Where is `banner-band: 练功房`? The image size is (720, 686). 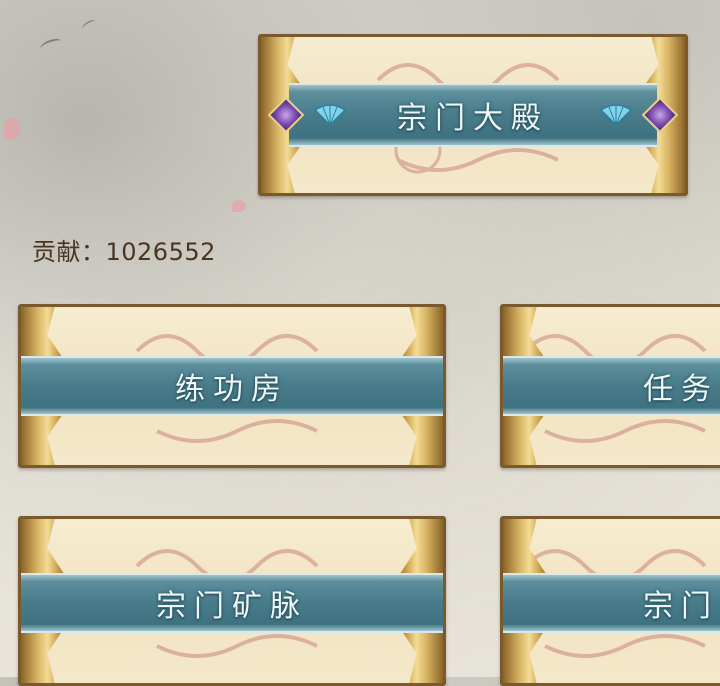
banner-band: 练功房 is located at coordinates (232, 386).